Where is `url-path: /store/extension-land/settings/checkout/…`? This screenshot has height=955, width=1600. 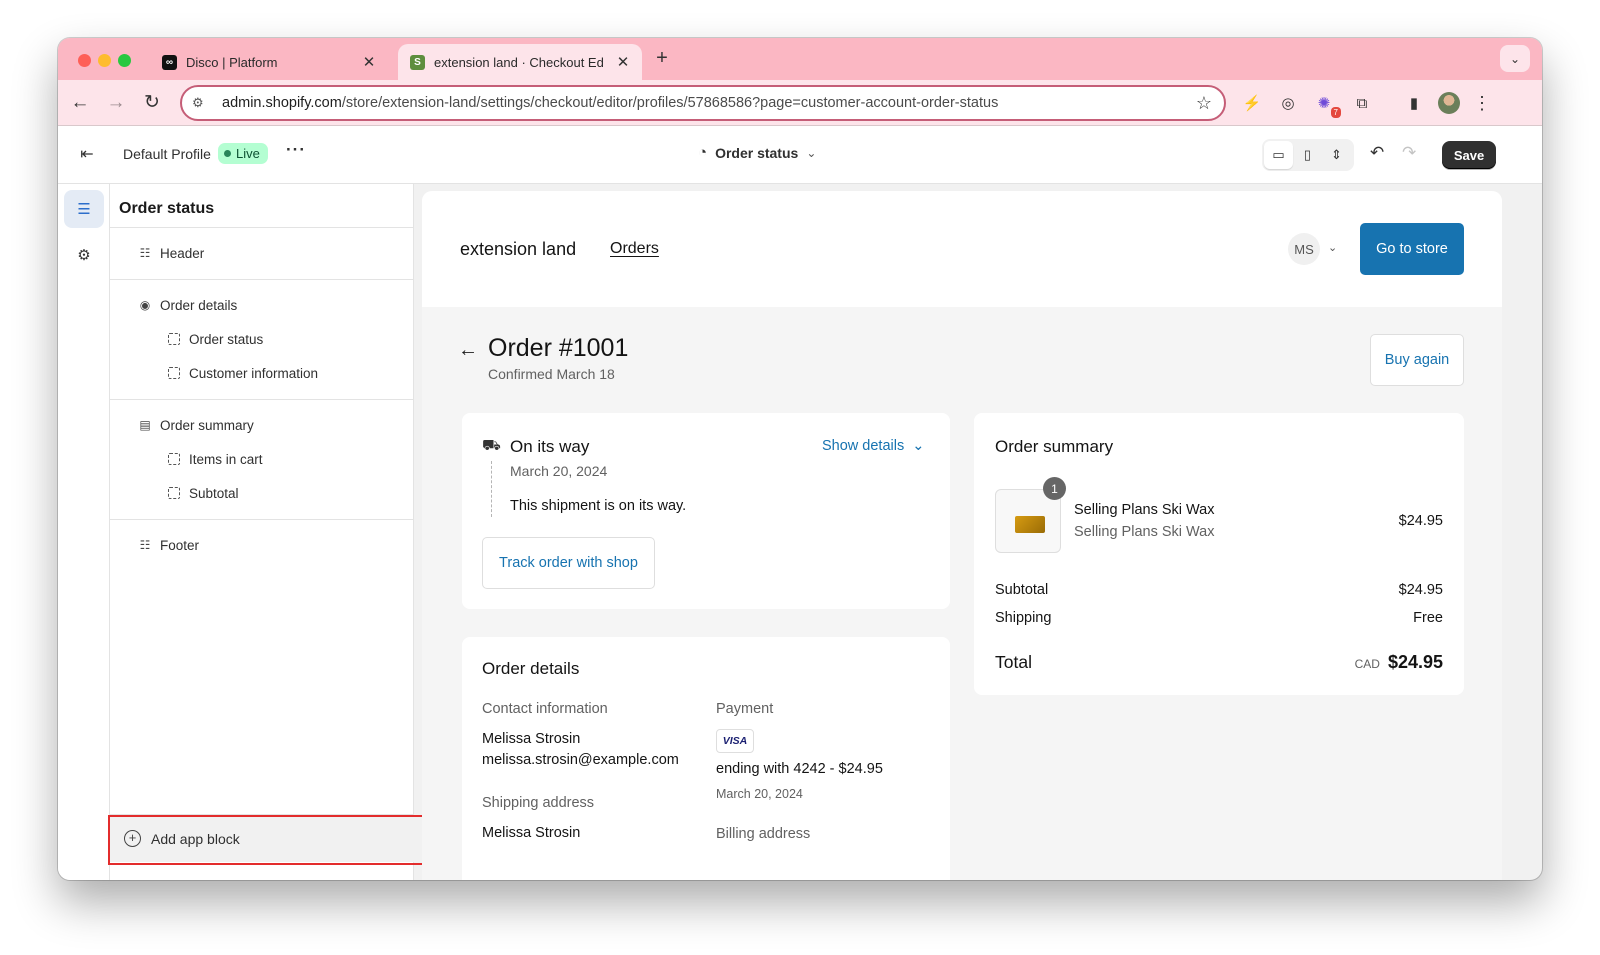
url-path: /store/extension-land/settings/checkout/… is located at coordinates (670, 103).